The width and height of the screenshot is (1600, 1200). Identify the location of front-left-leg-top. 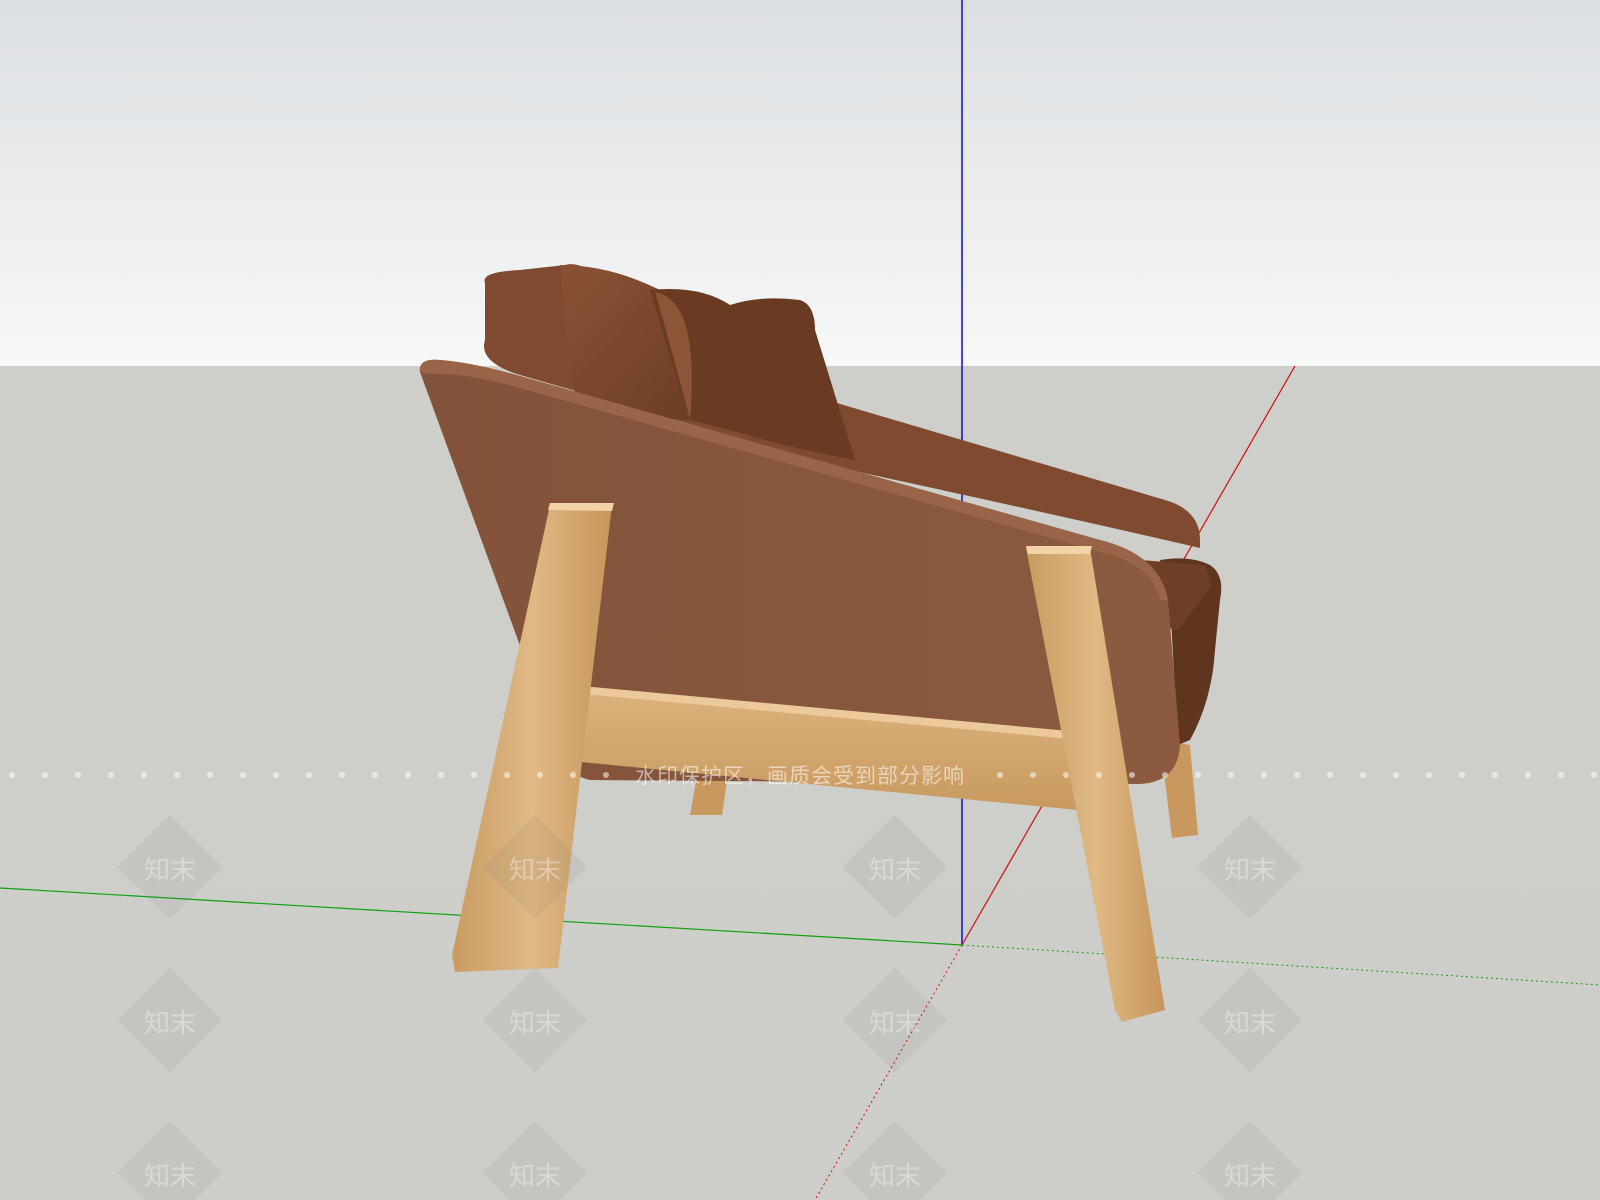
(581, 507).